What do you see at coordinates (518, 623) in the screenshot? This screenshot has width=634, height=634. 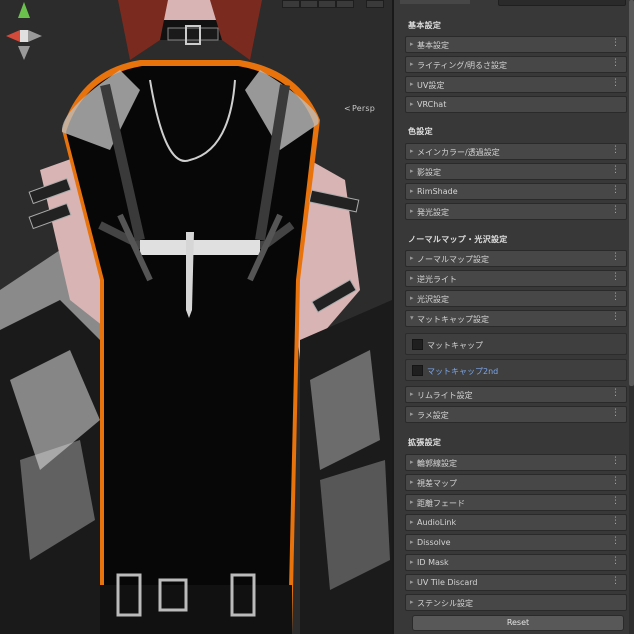 I see `reset-button: Reset` at bounding box center [518, 623].